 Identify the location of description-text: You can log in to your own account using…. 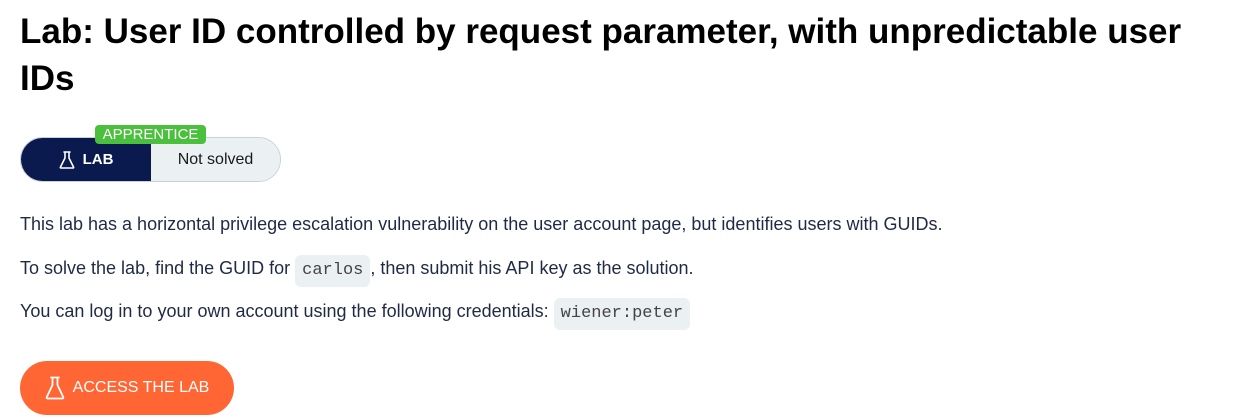
(287, 311).